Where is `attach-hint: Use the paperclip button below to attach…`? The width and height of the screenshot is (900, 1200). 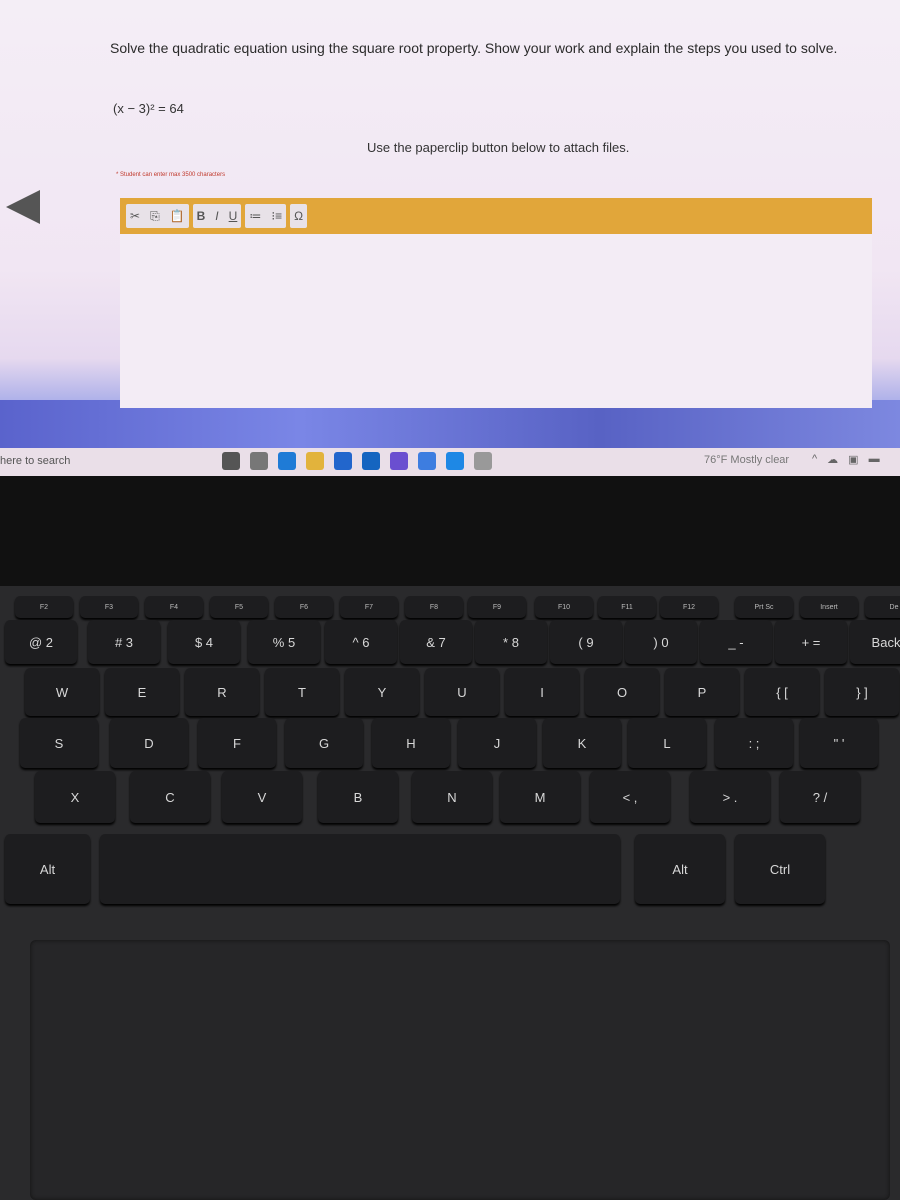 attach-hint: Use the paperclip button below to attach… is located at coordinates (498, 147).